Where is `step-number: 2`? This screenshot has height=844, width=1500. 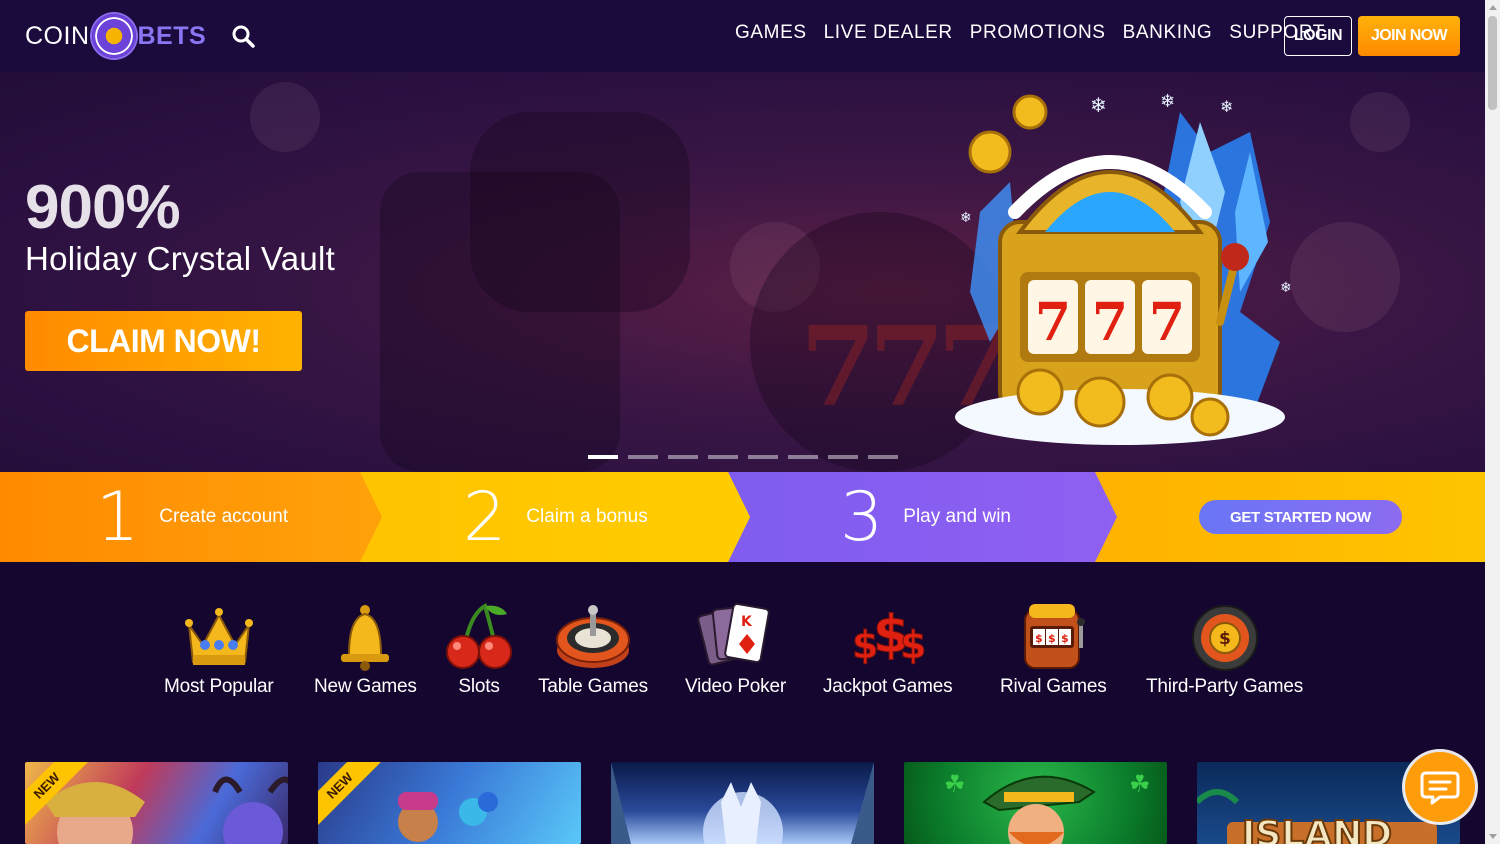
step-number: 2 is located at coordinates (485, 517).